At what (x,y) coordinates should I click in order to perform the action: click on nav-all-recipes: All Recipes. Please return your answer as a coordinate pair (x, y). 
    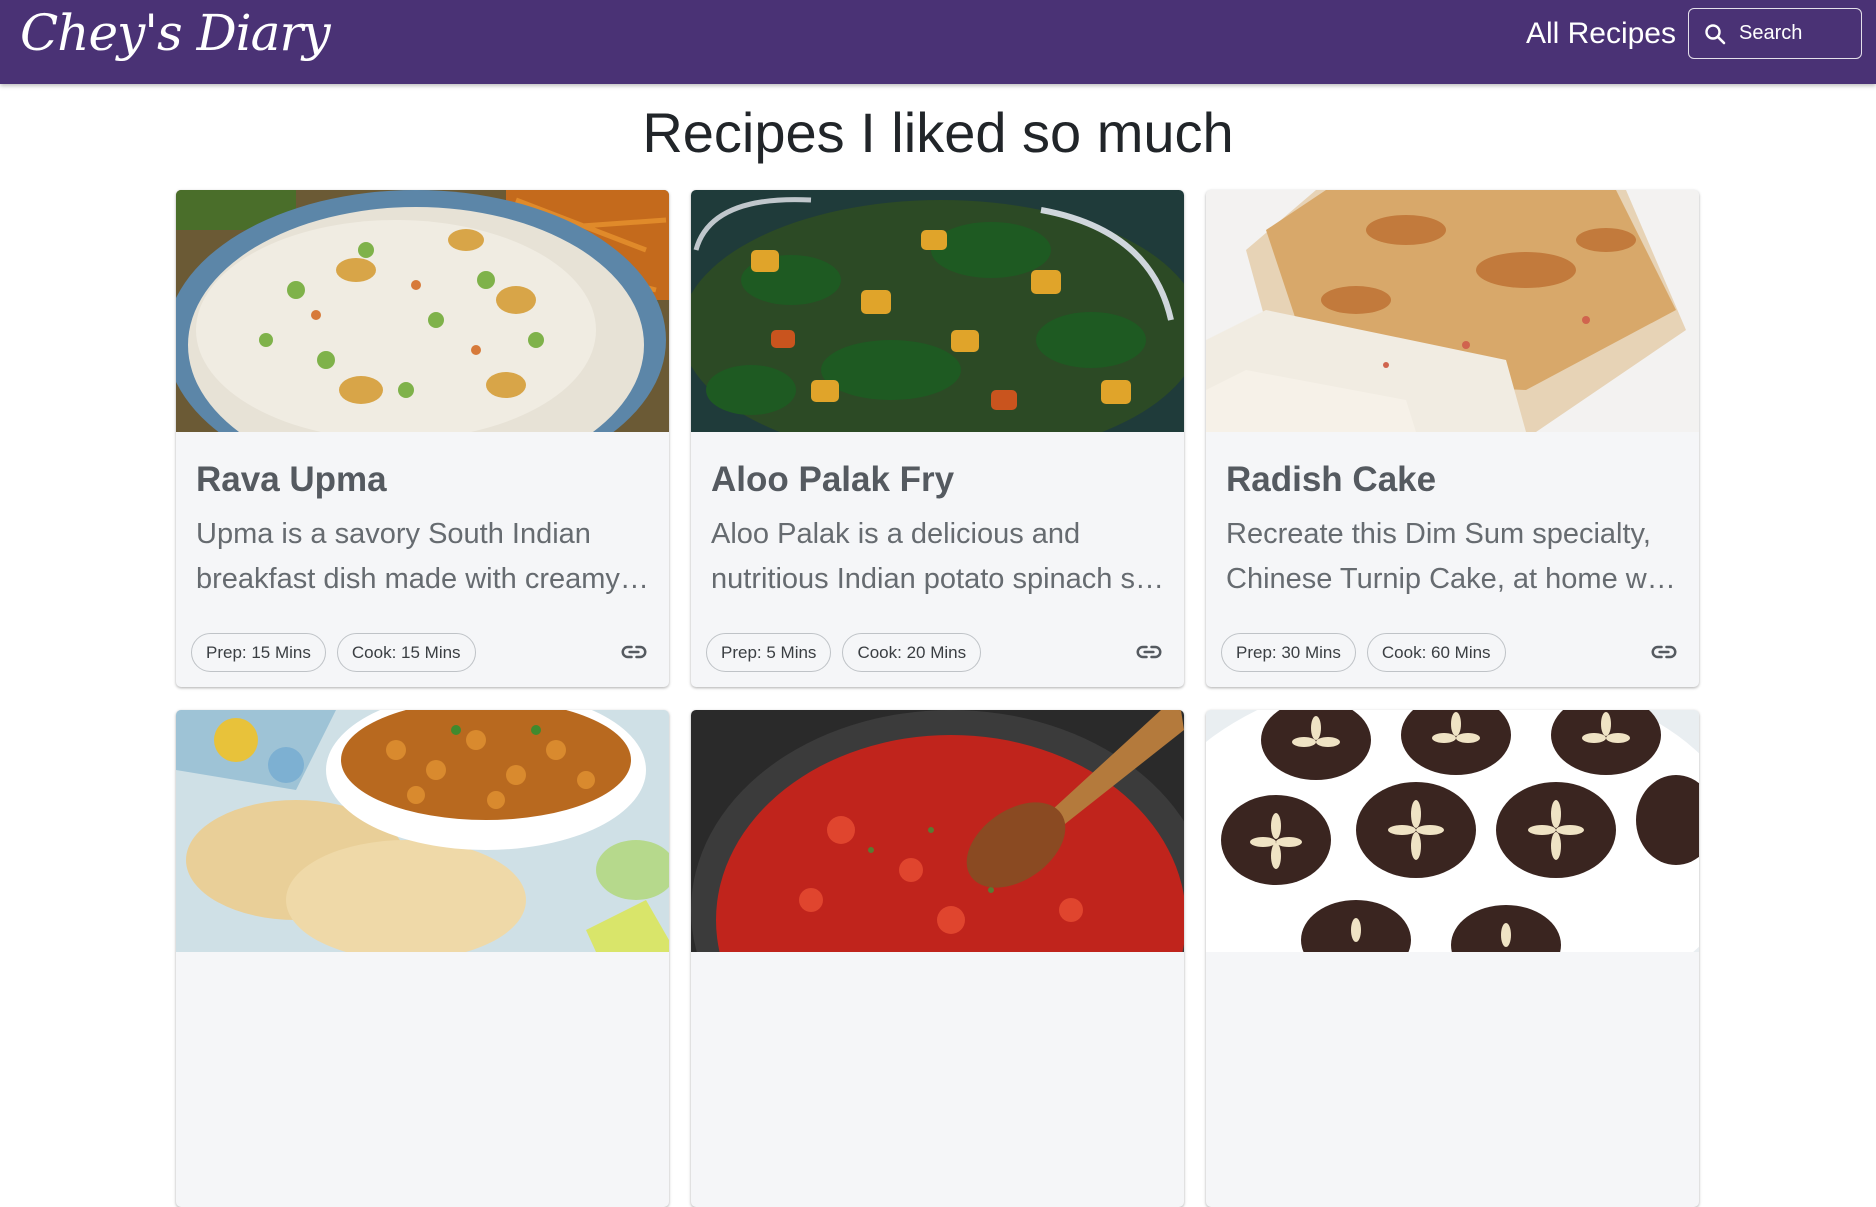
    Looking at the image, I should click on (1601, 34).